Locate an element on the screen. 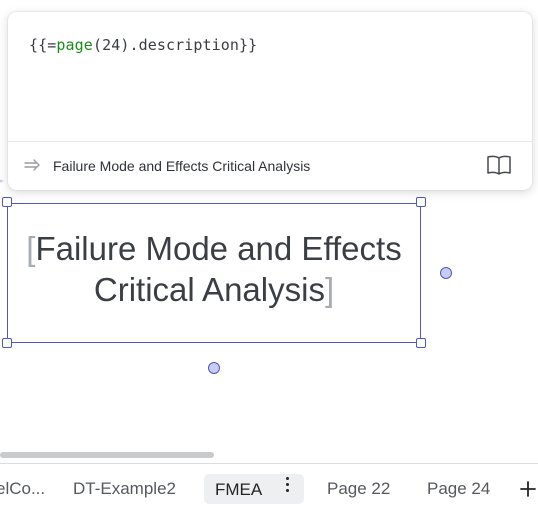  shape-line-1-text: Failure Mode and Effects is located at coordinates (218, 248).